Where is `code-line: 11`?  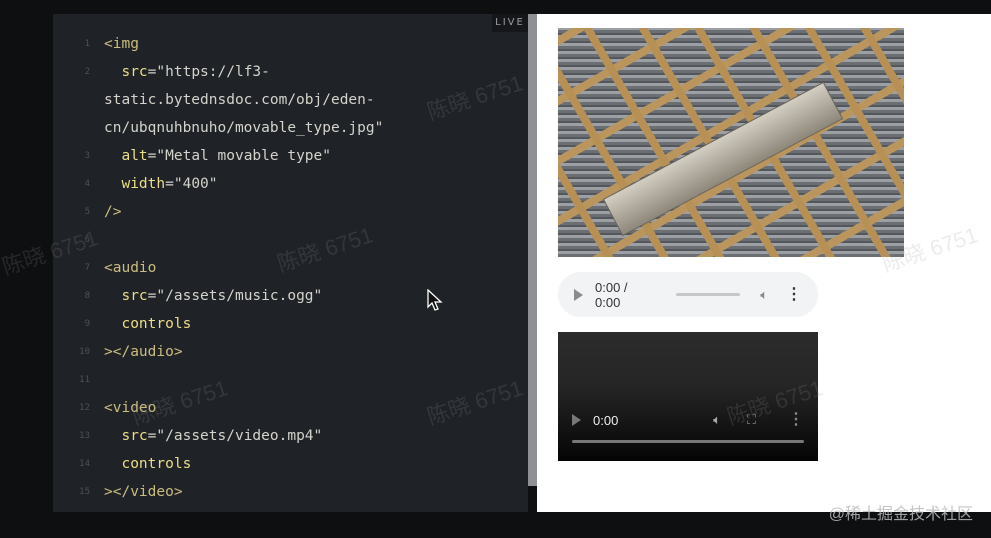
code-line: 11 is located at coordinates (290, 380).